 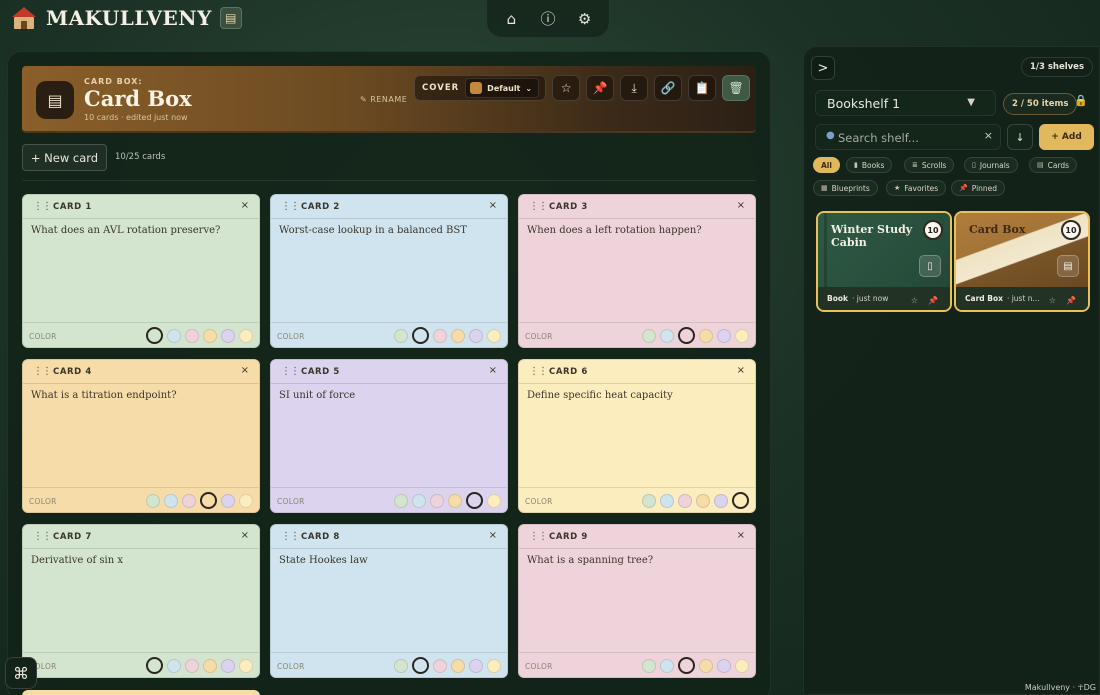 What do you see at coordinates (668, 88) in the screenshot?
I see `link-button: 🔗` at bounding box center [668, 88].